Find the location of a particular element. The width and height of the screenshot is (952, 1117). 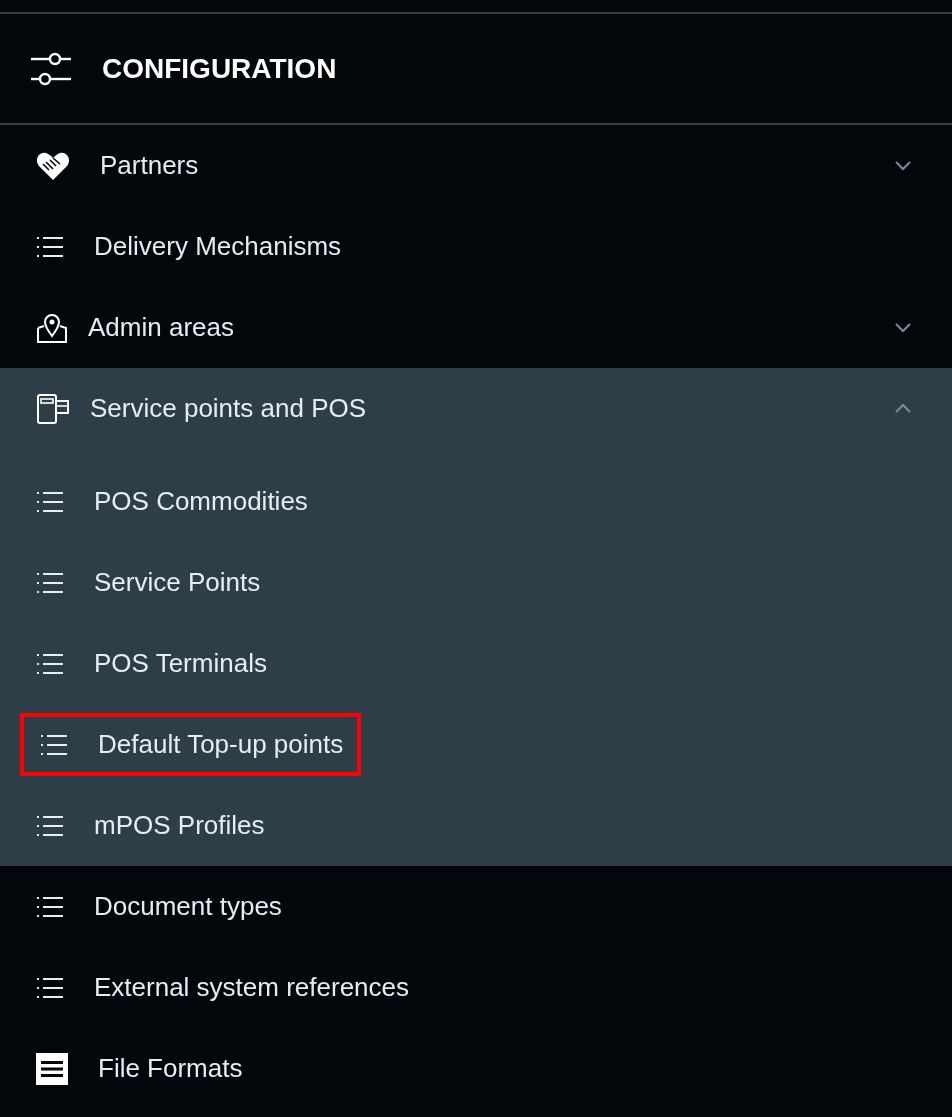

menu-label: Document types is located at coordinates (188, 906).